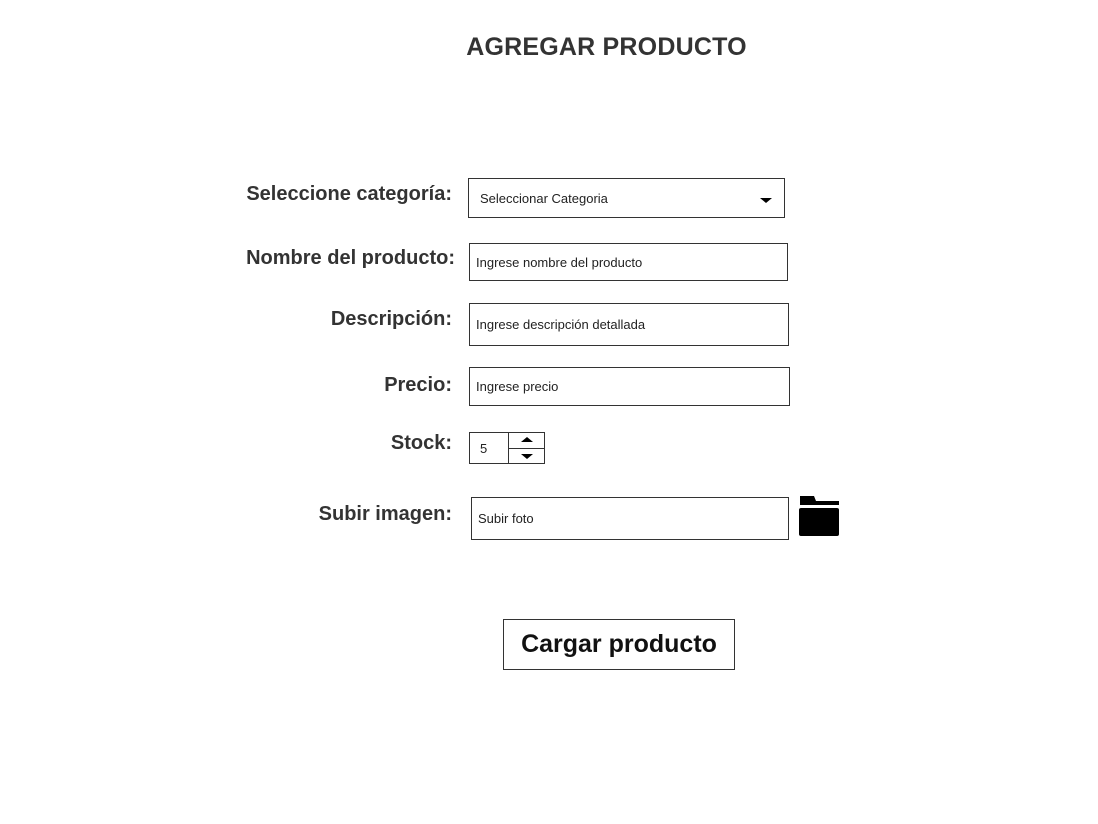 The height and width of the screenshot is (824, 1098). Describe the element at coordinates (619, 644) in the screenshot. I see `submit-button: Cargar producto` at that location.